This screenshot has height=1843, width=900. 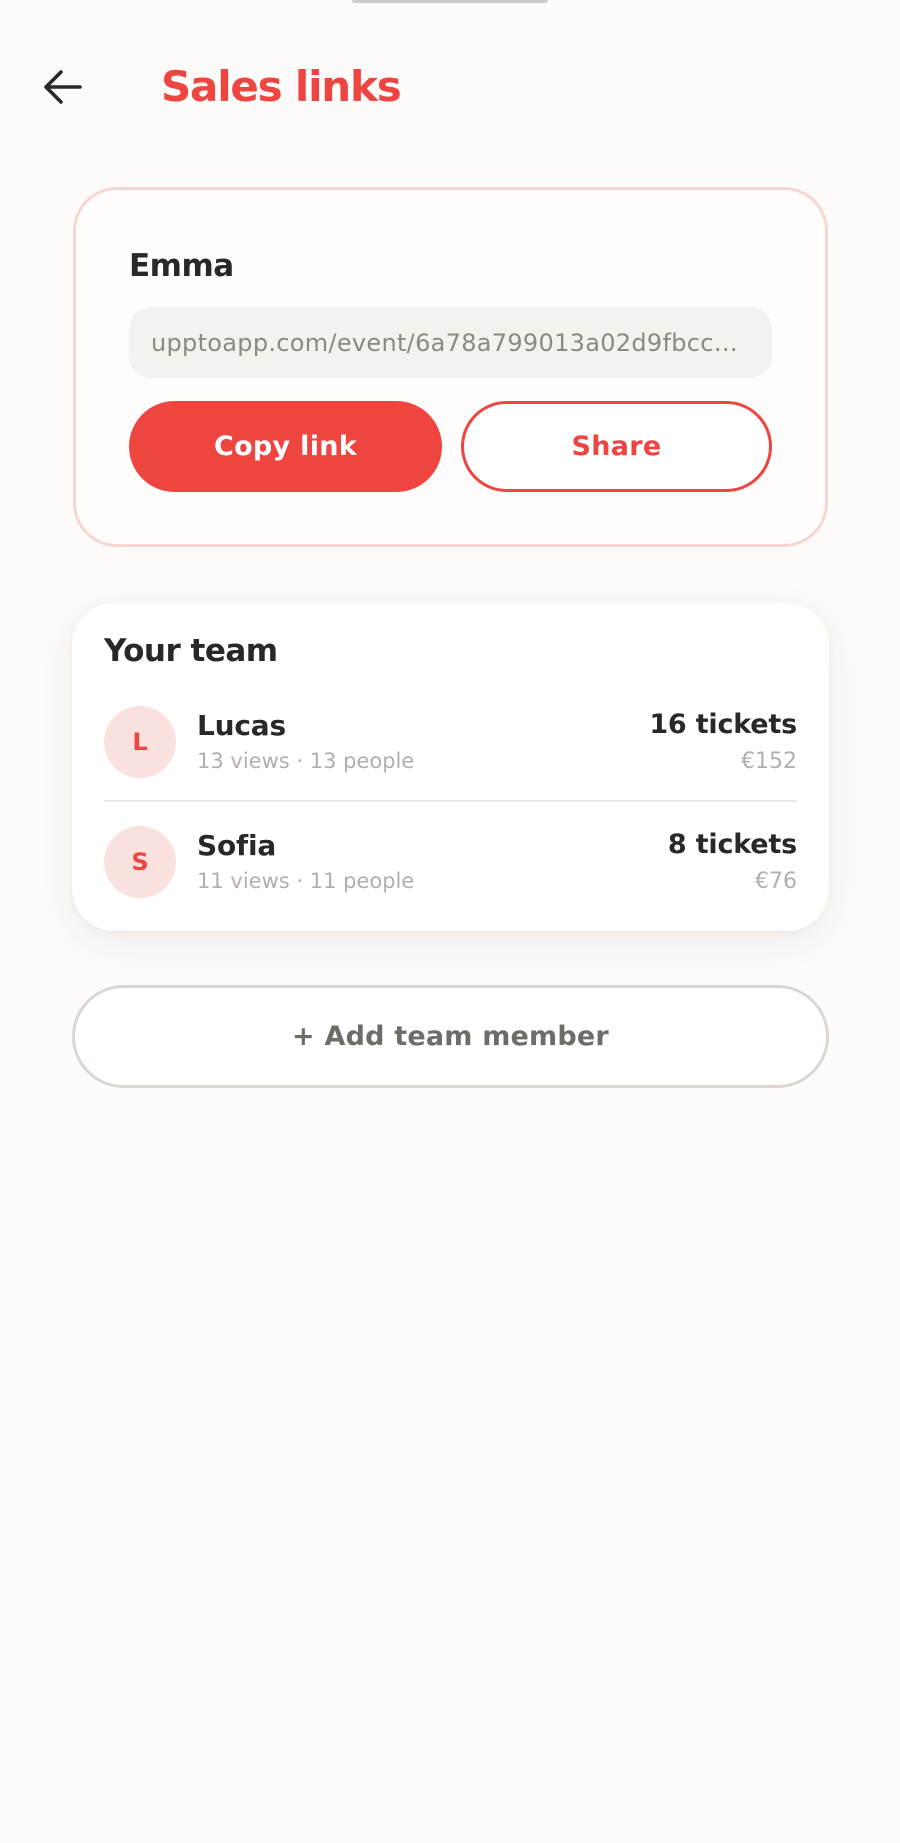 What do you see at coordinates (237, 845) in the screenshot?
I see `member-name: Sofia` at bounding box center [237, 845].